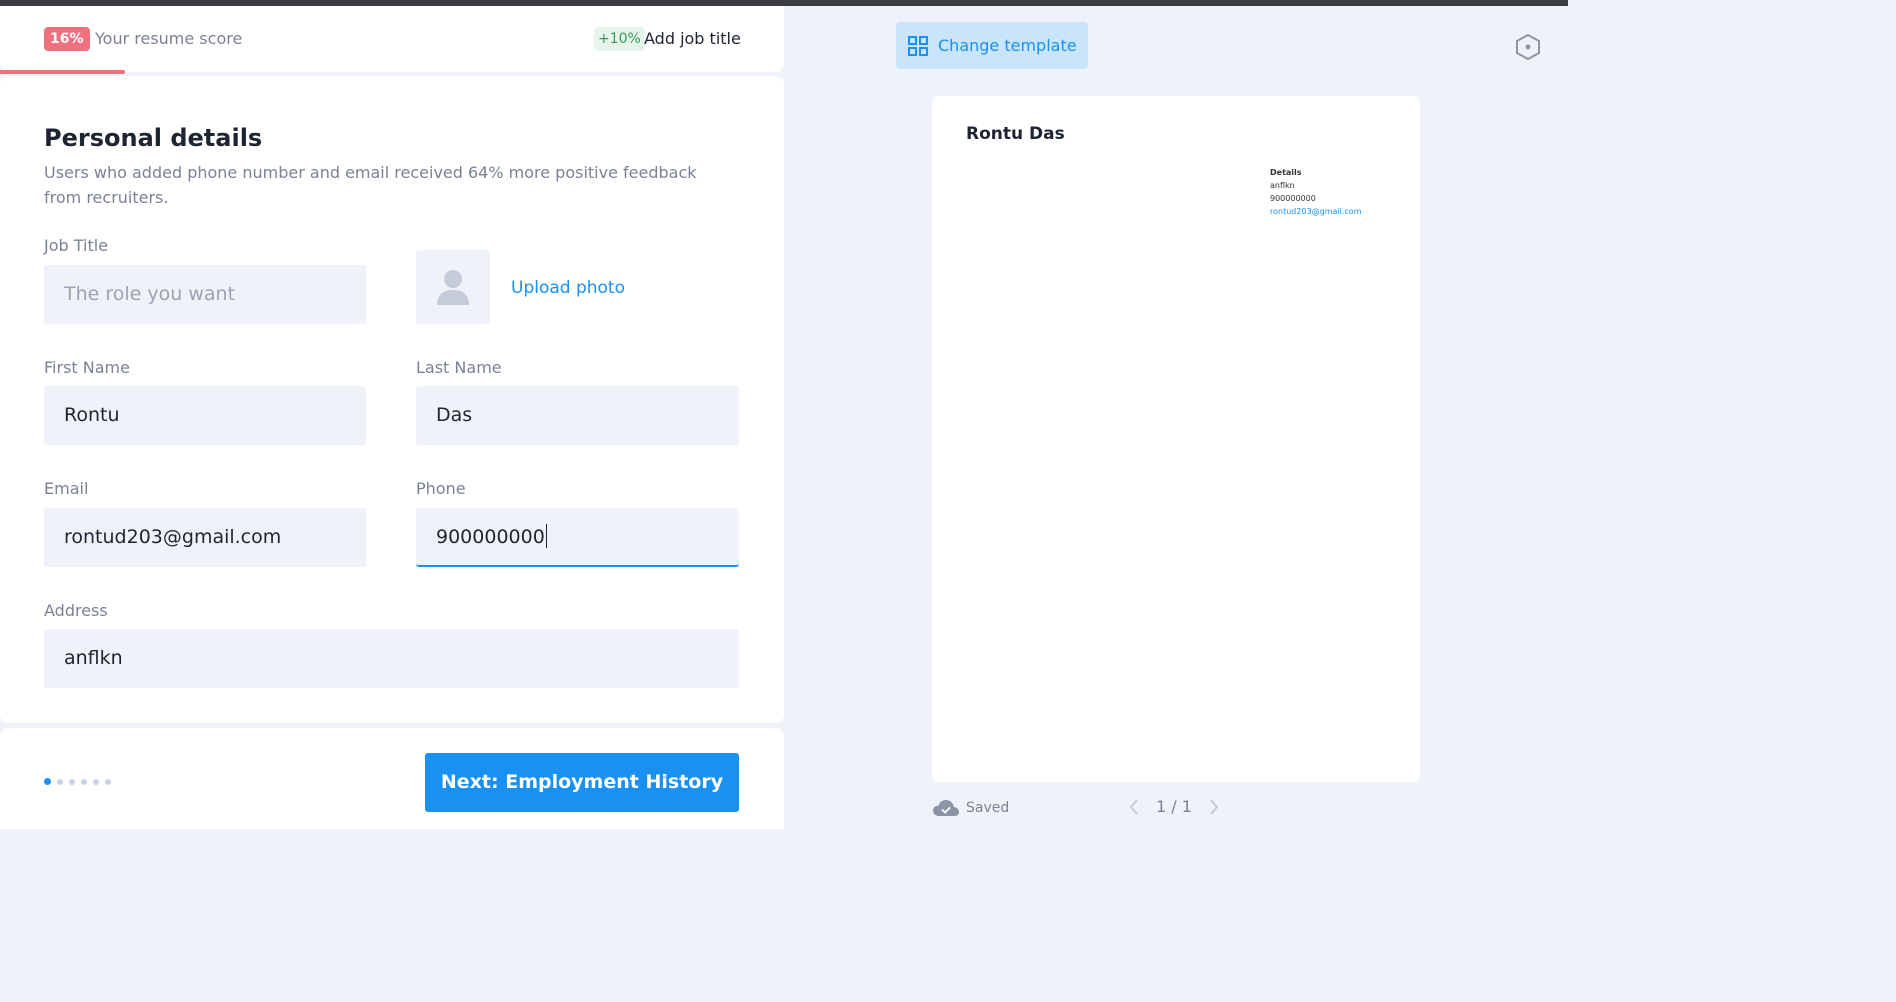 This screenshot has height=1002, width=1896. I want to click on section-title: Personal details, so click(153, 138).